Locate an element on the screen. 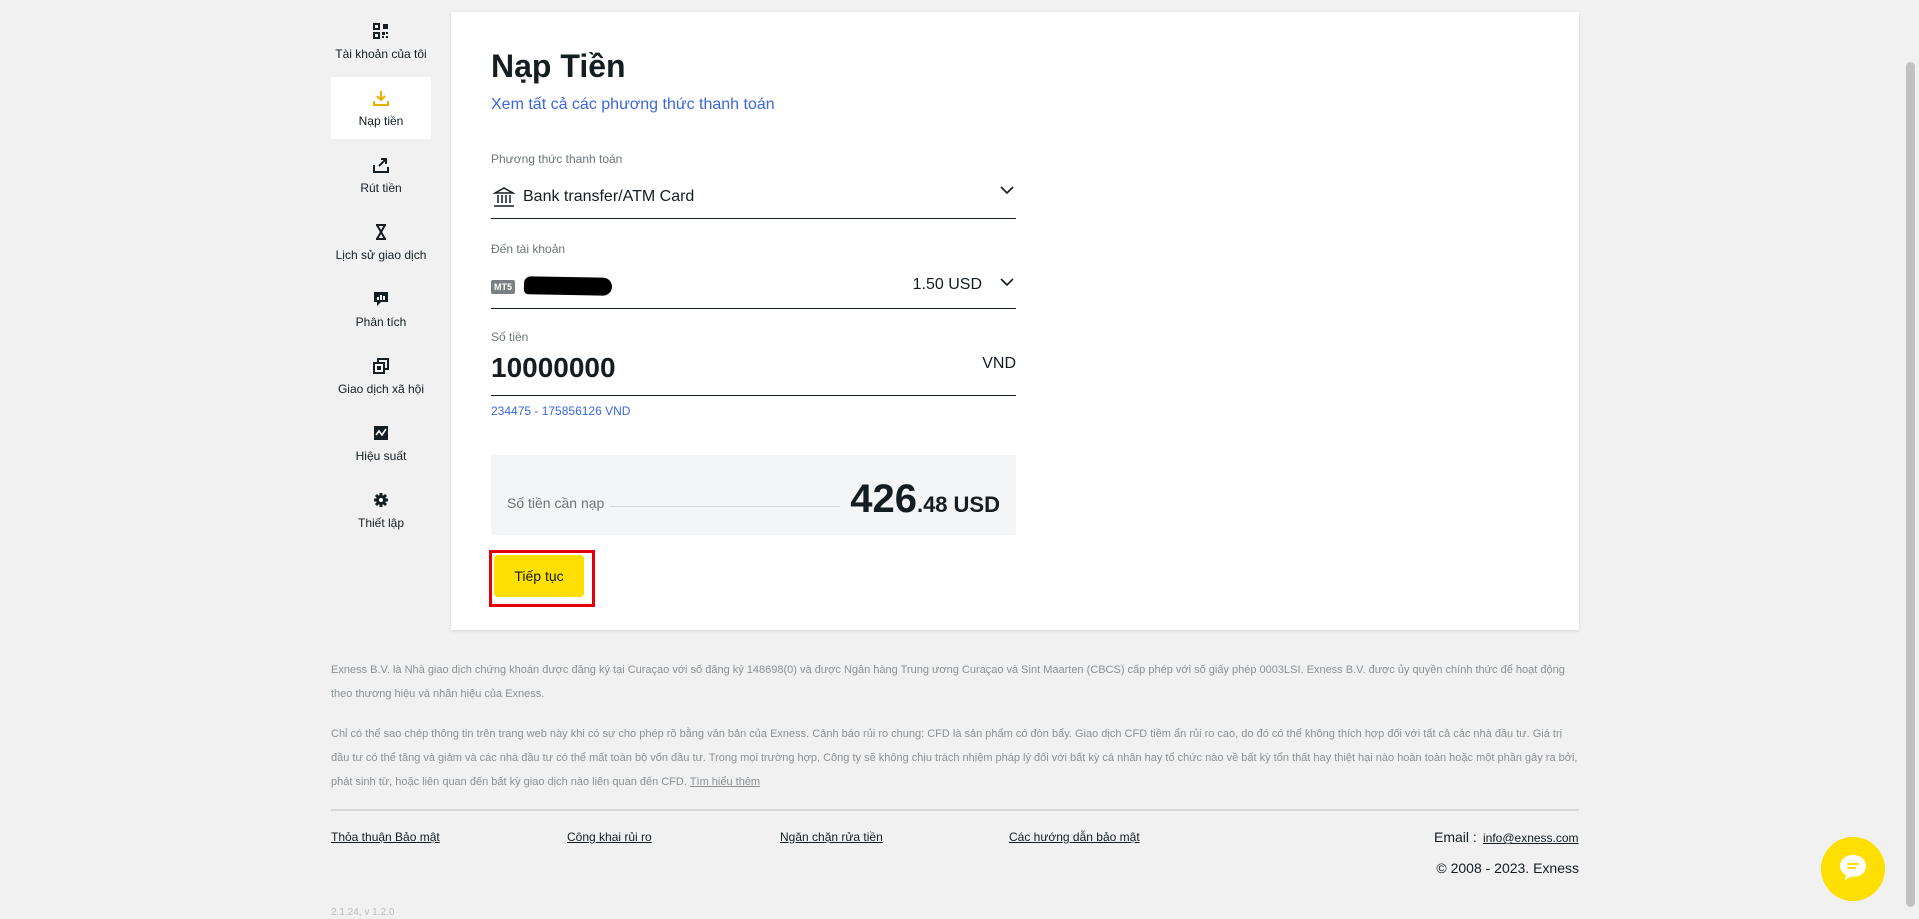 The image size is (1919, 919). summary-divider is located at coordinates (725, 506).